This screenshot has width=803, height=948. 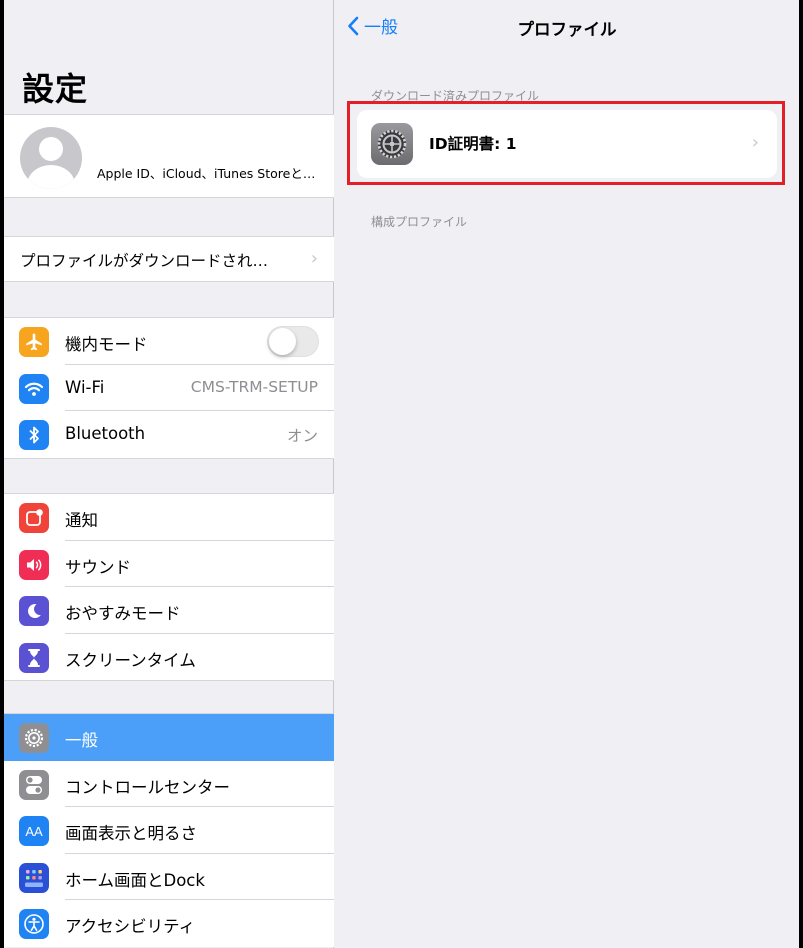 What do you see at coordinates (55, 89) in the screenshot?
I see `settings-title: 設定` at bounding box center [55, 89].